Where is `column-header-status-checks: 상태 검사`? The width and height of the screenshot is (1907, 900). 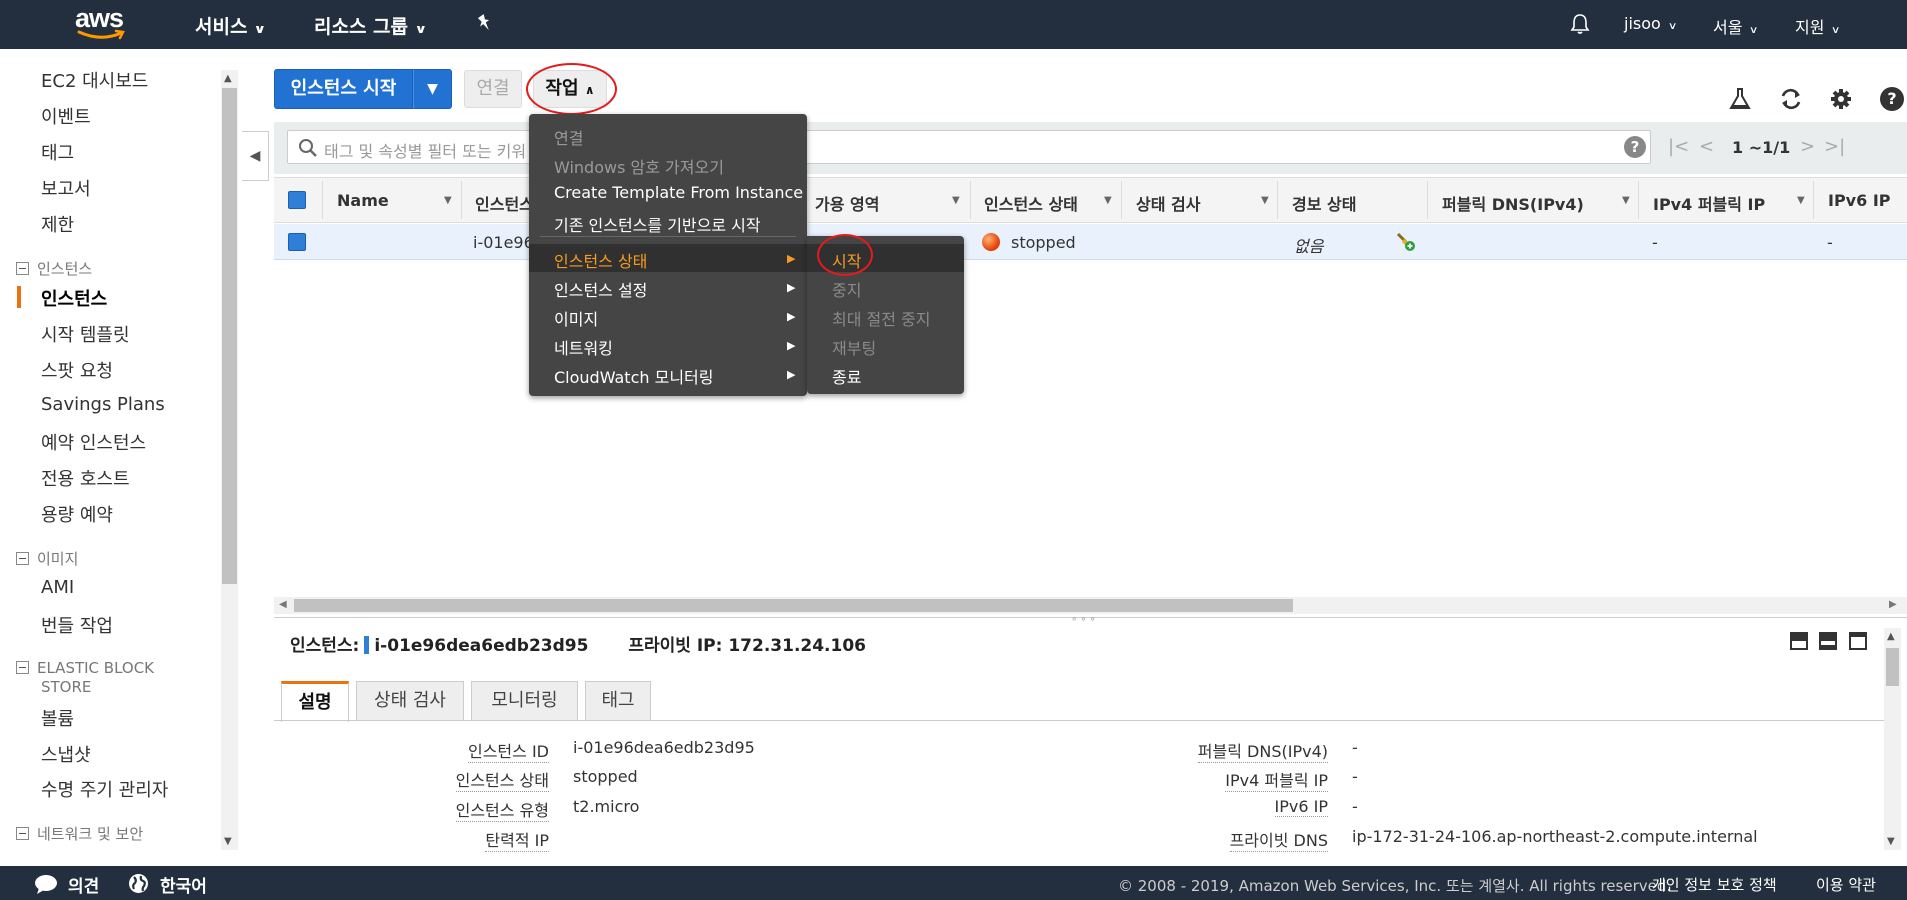 column-header-status-checks: 상태 검사 is located at coordinates (1168, 203).